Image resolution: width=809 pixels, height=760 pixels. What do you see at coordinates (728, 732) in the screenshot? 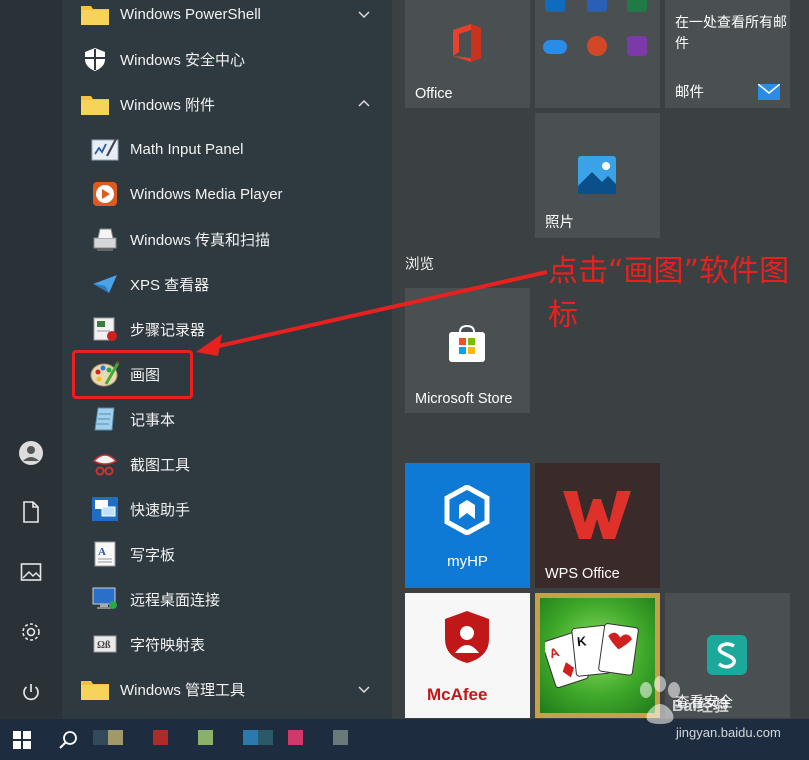
I see `watermark-url: jingyan.baidu.com` at bounding box center [728, 732].